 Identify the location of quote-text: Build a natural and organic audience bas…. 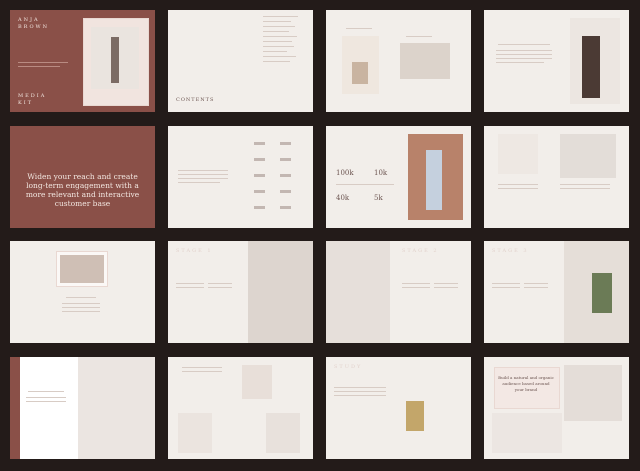
(526, 383).